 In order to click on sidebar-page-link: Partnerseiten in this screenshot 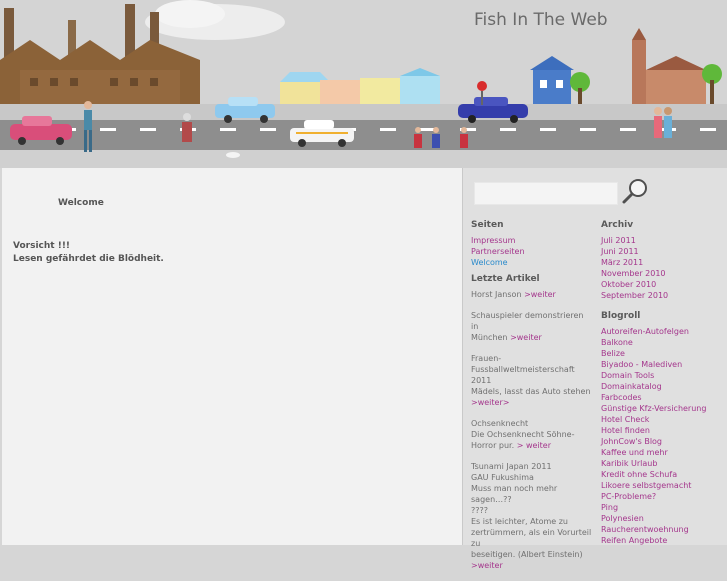, I will do `click(532, 251)`.